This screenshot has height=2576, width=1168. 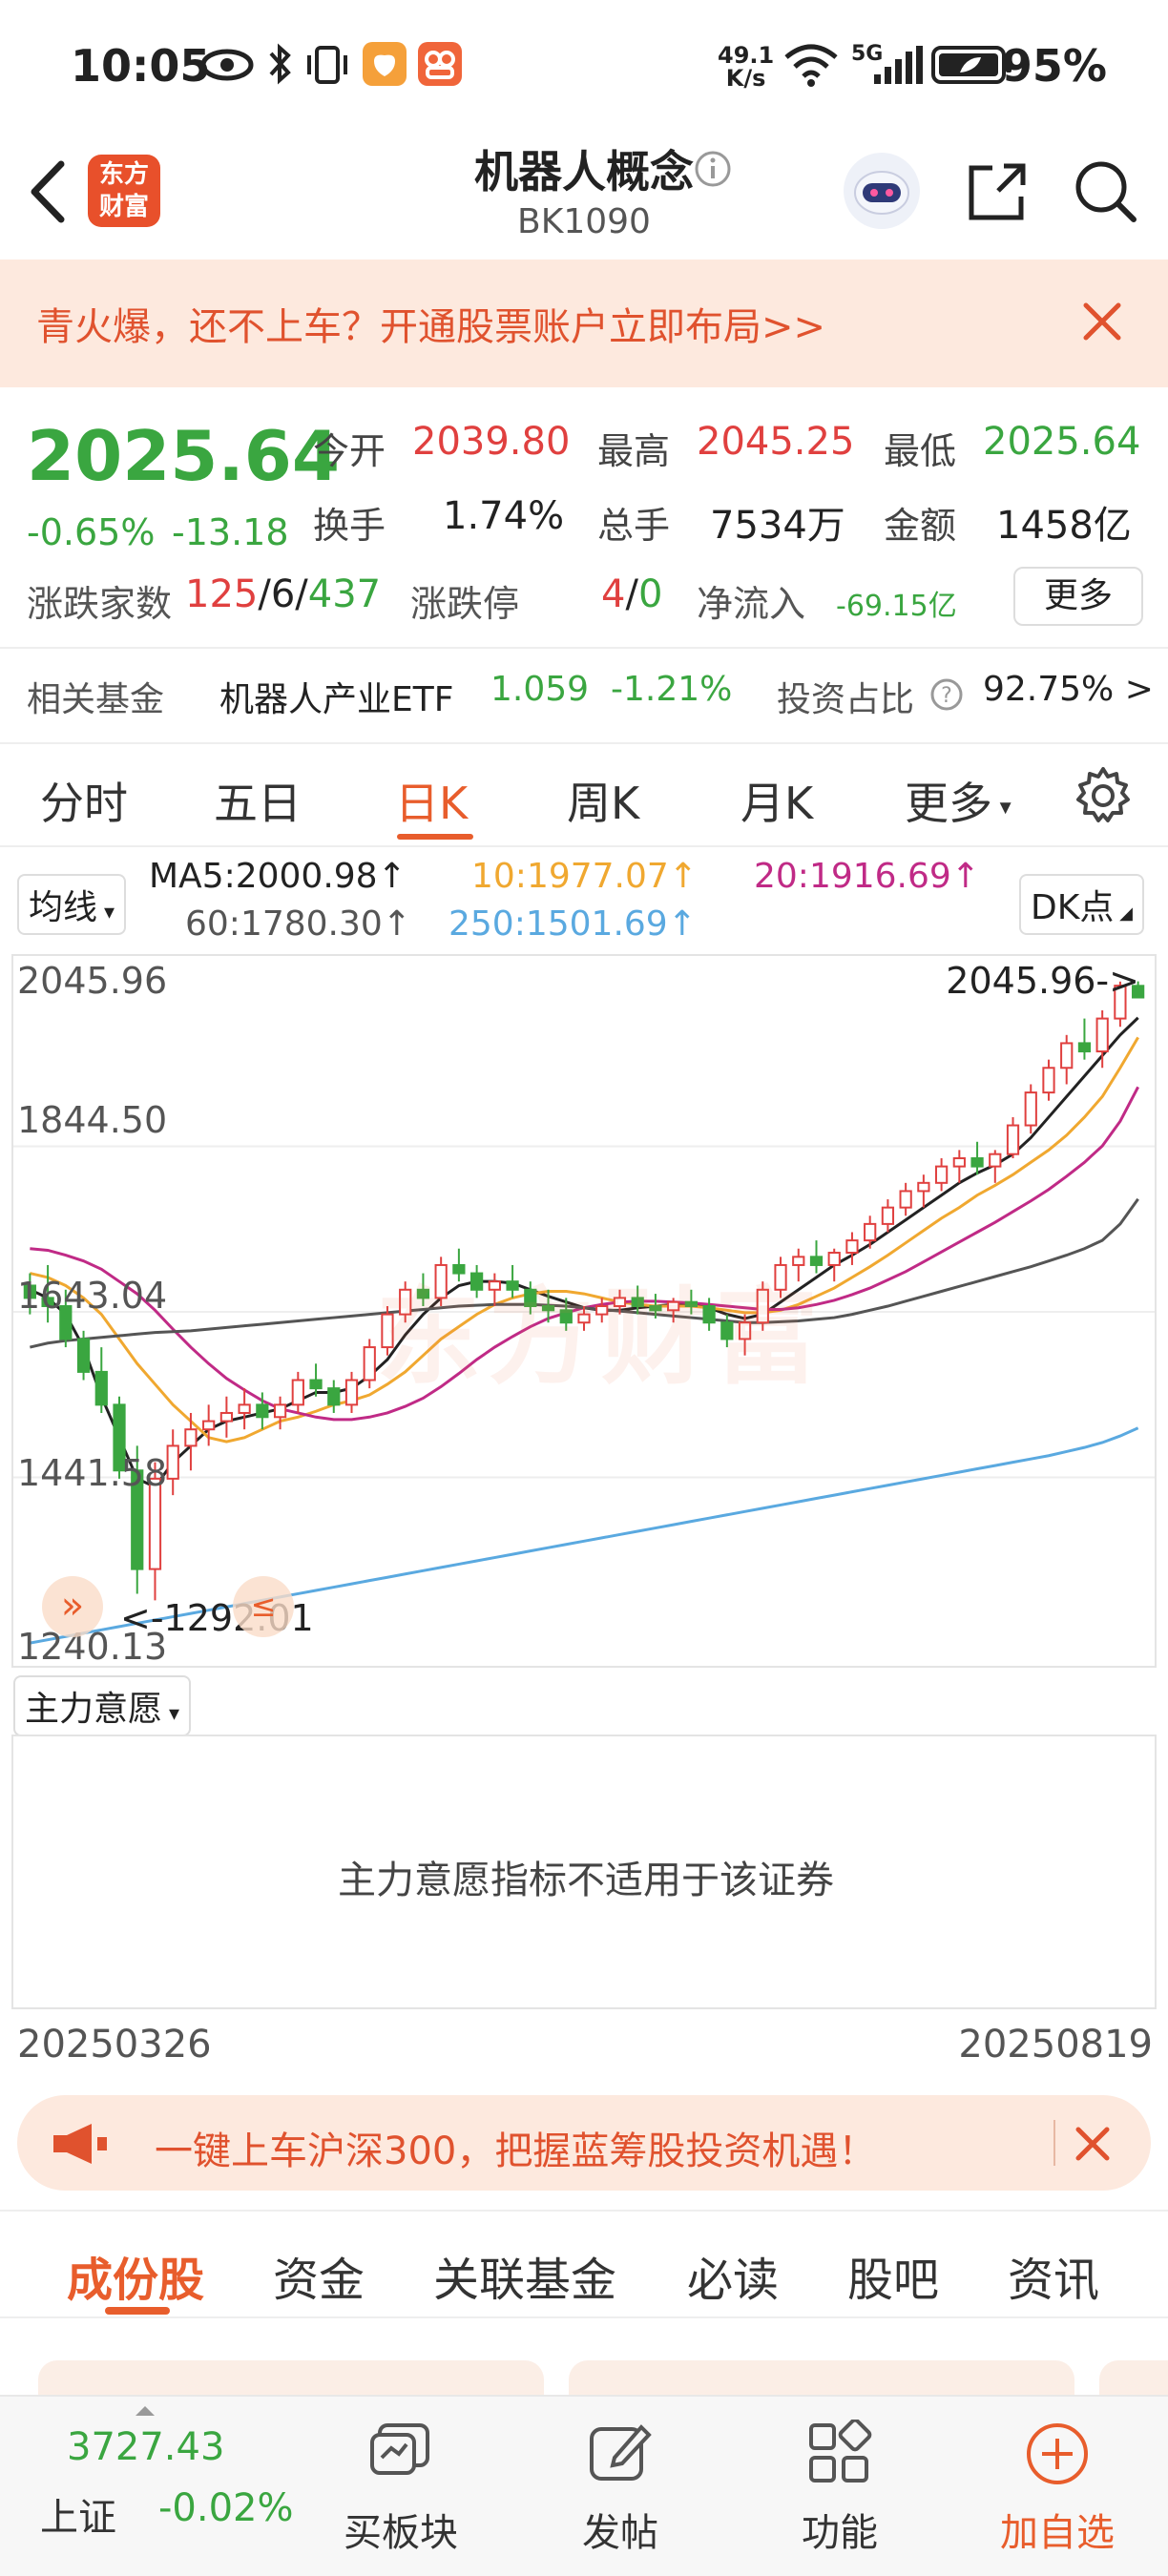 I want to click on updown-count-label: 涨跌家数, so click(x=100, y=604).